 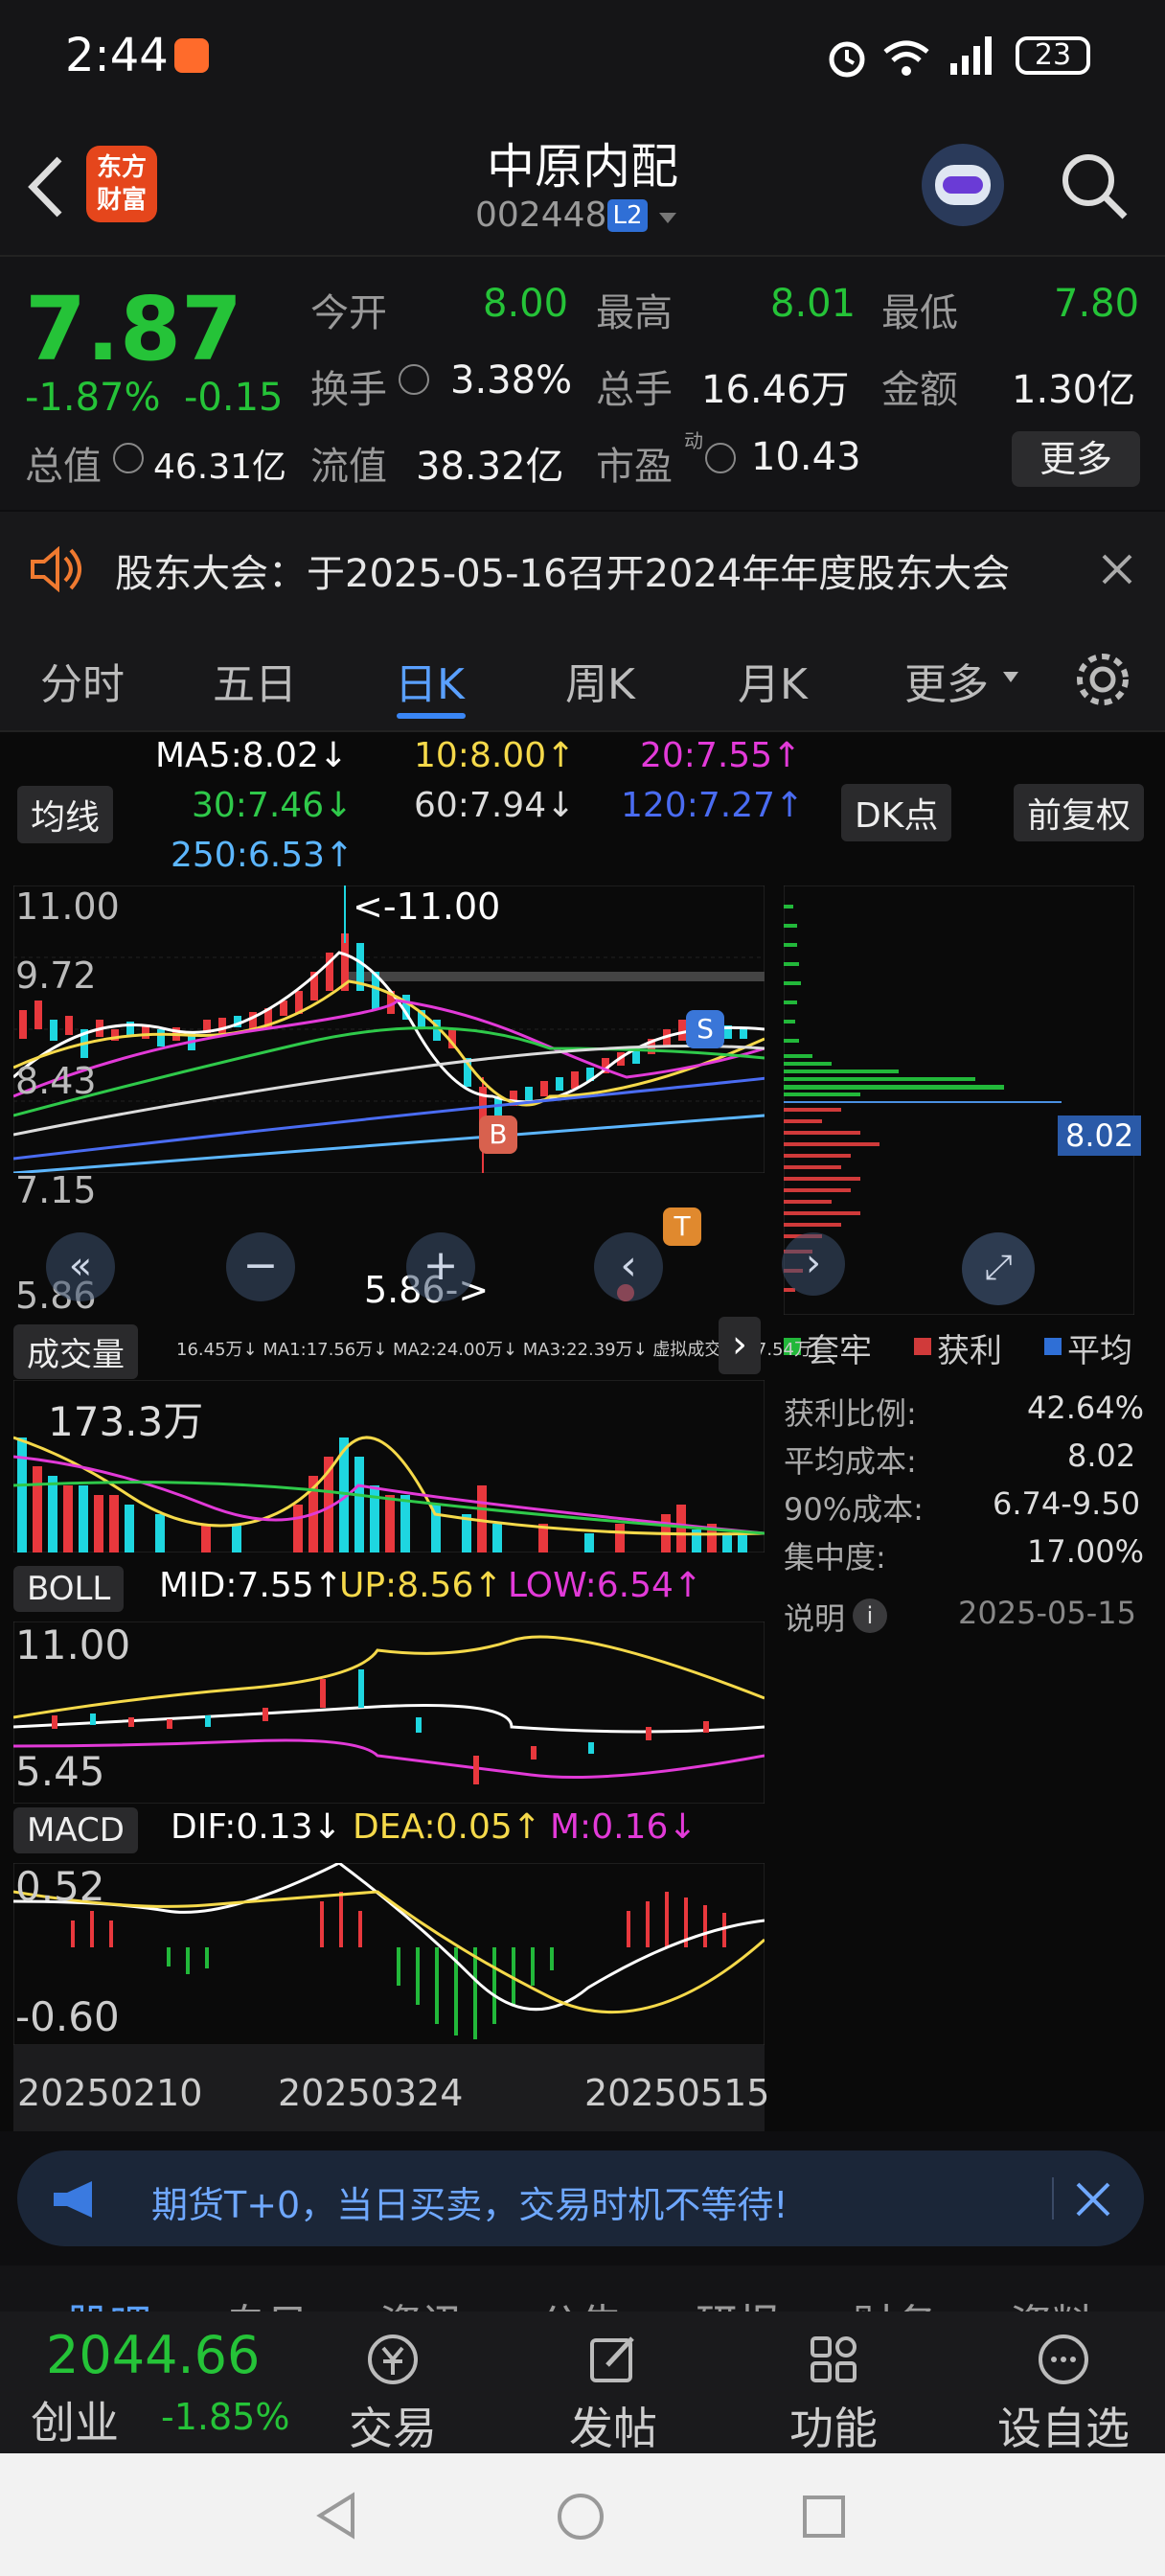 What do you see at coordinates (613, 2428) in the screenshot?
I see `nav-label: 发帖` at bounding box center [613, 2428].